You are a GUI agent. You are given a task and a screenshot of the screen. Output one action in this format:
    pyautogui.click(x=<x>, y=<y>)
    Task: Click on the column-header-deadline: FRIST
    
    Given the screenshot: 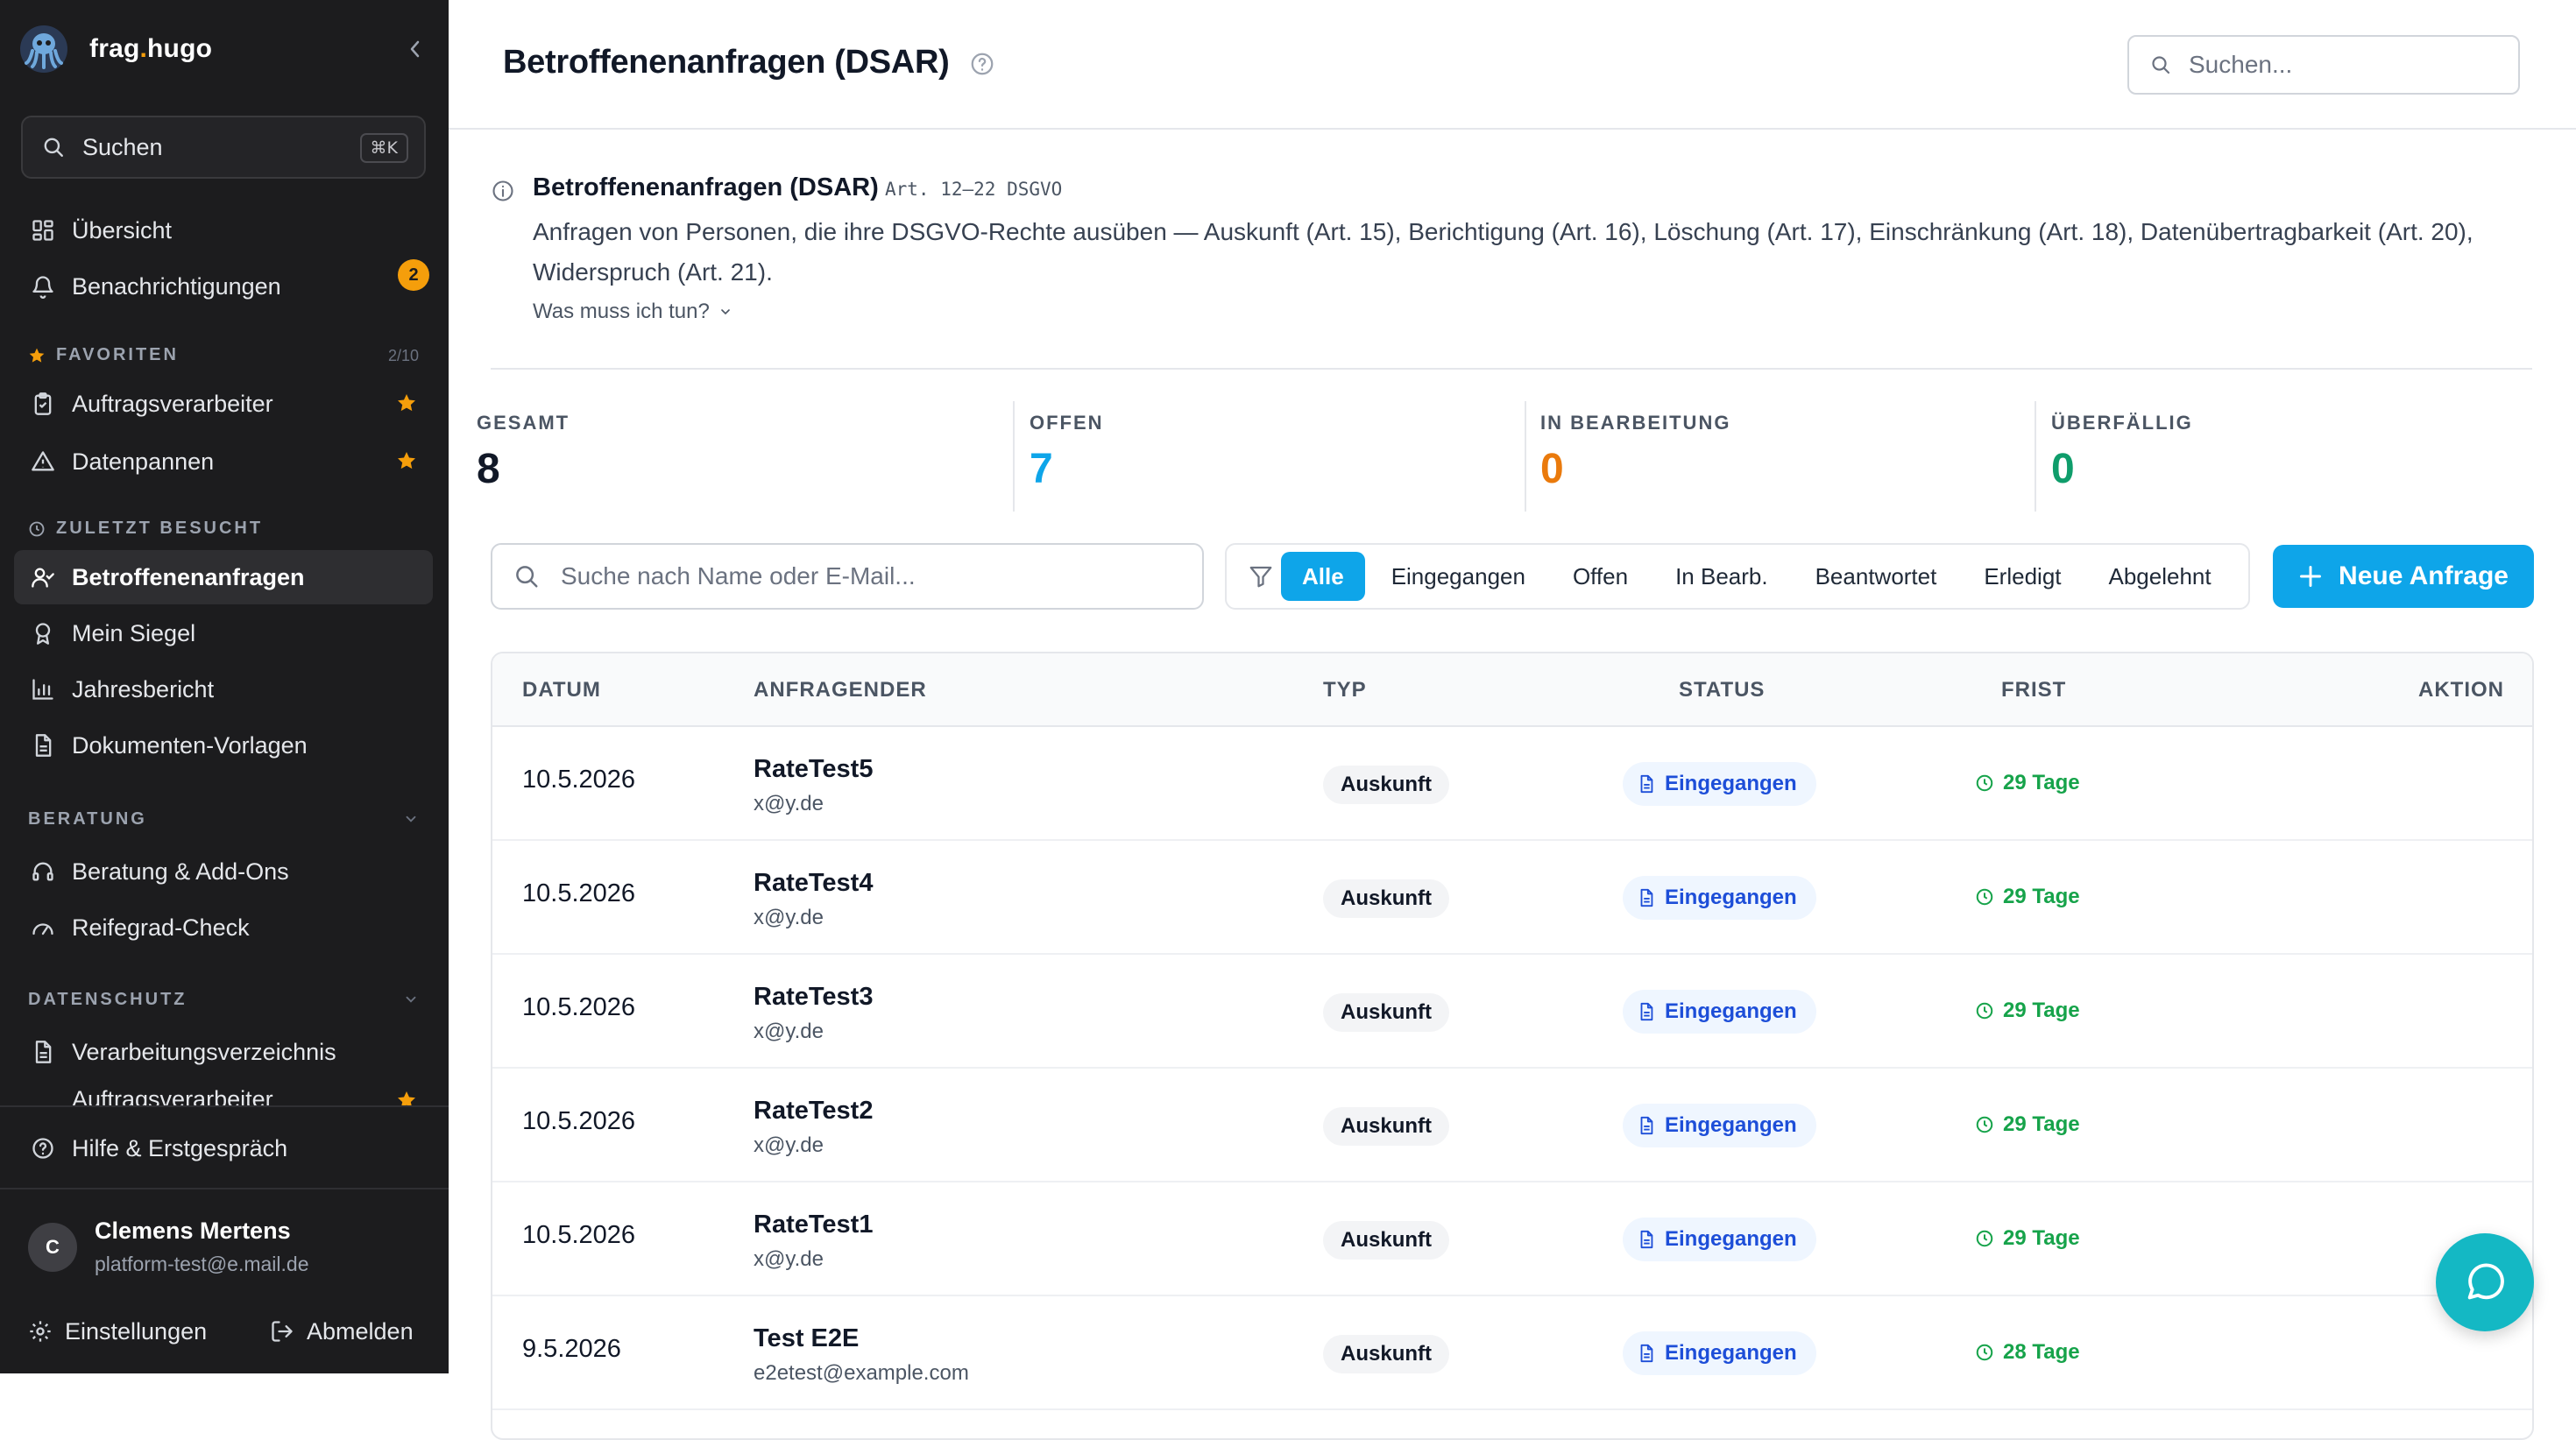 What is the action you would take?
    pyautogui.click(x=2033, y=690)
    